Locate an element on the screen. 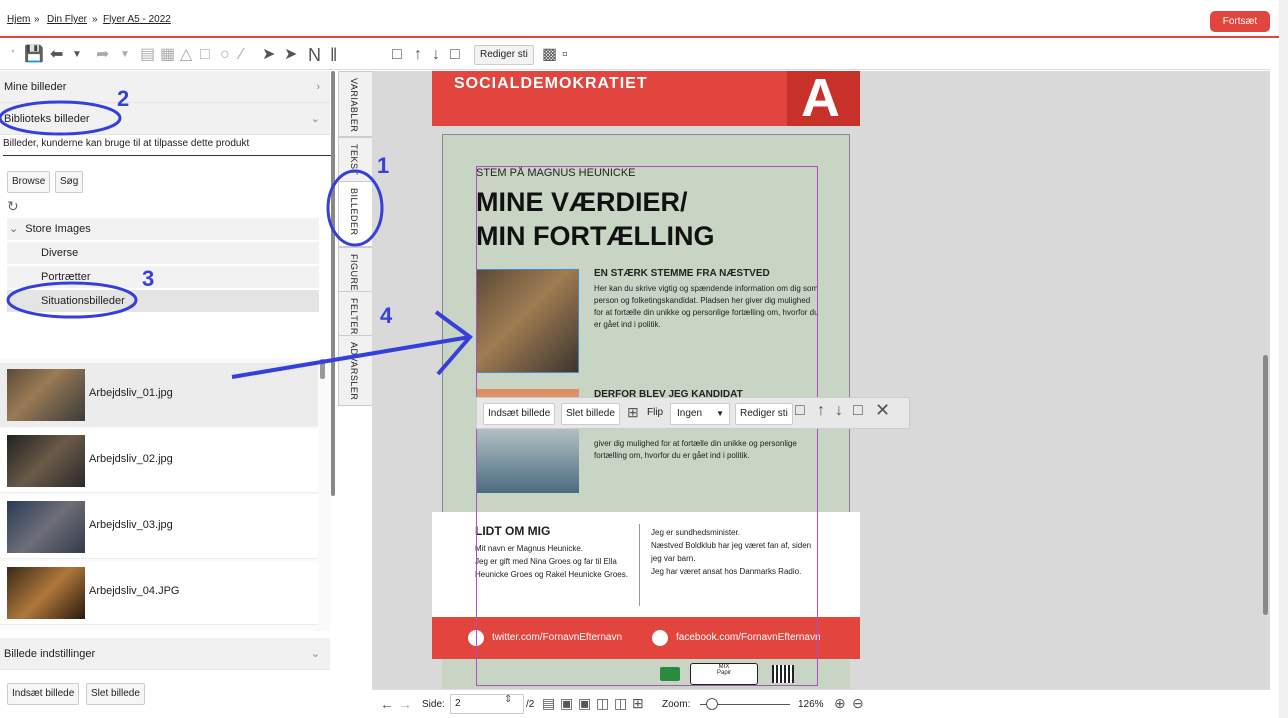  annotation-overlay is located at coordinates (236, 239).